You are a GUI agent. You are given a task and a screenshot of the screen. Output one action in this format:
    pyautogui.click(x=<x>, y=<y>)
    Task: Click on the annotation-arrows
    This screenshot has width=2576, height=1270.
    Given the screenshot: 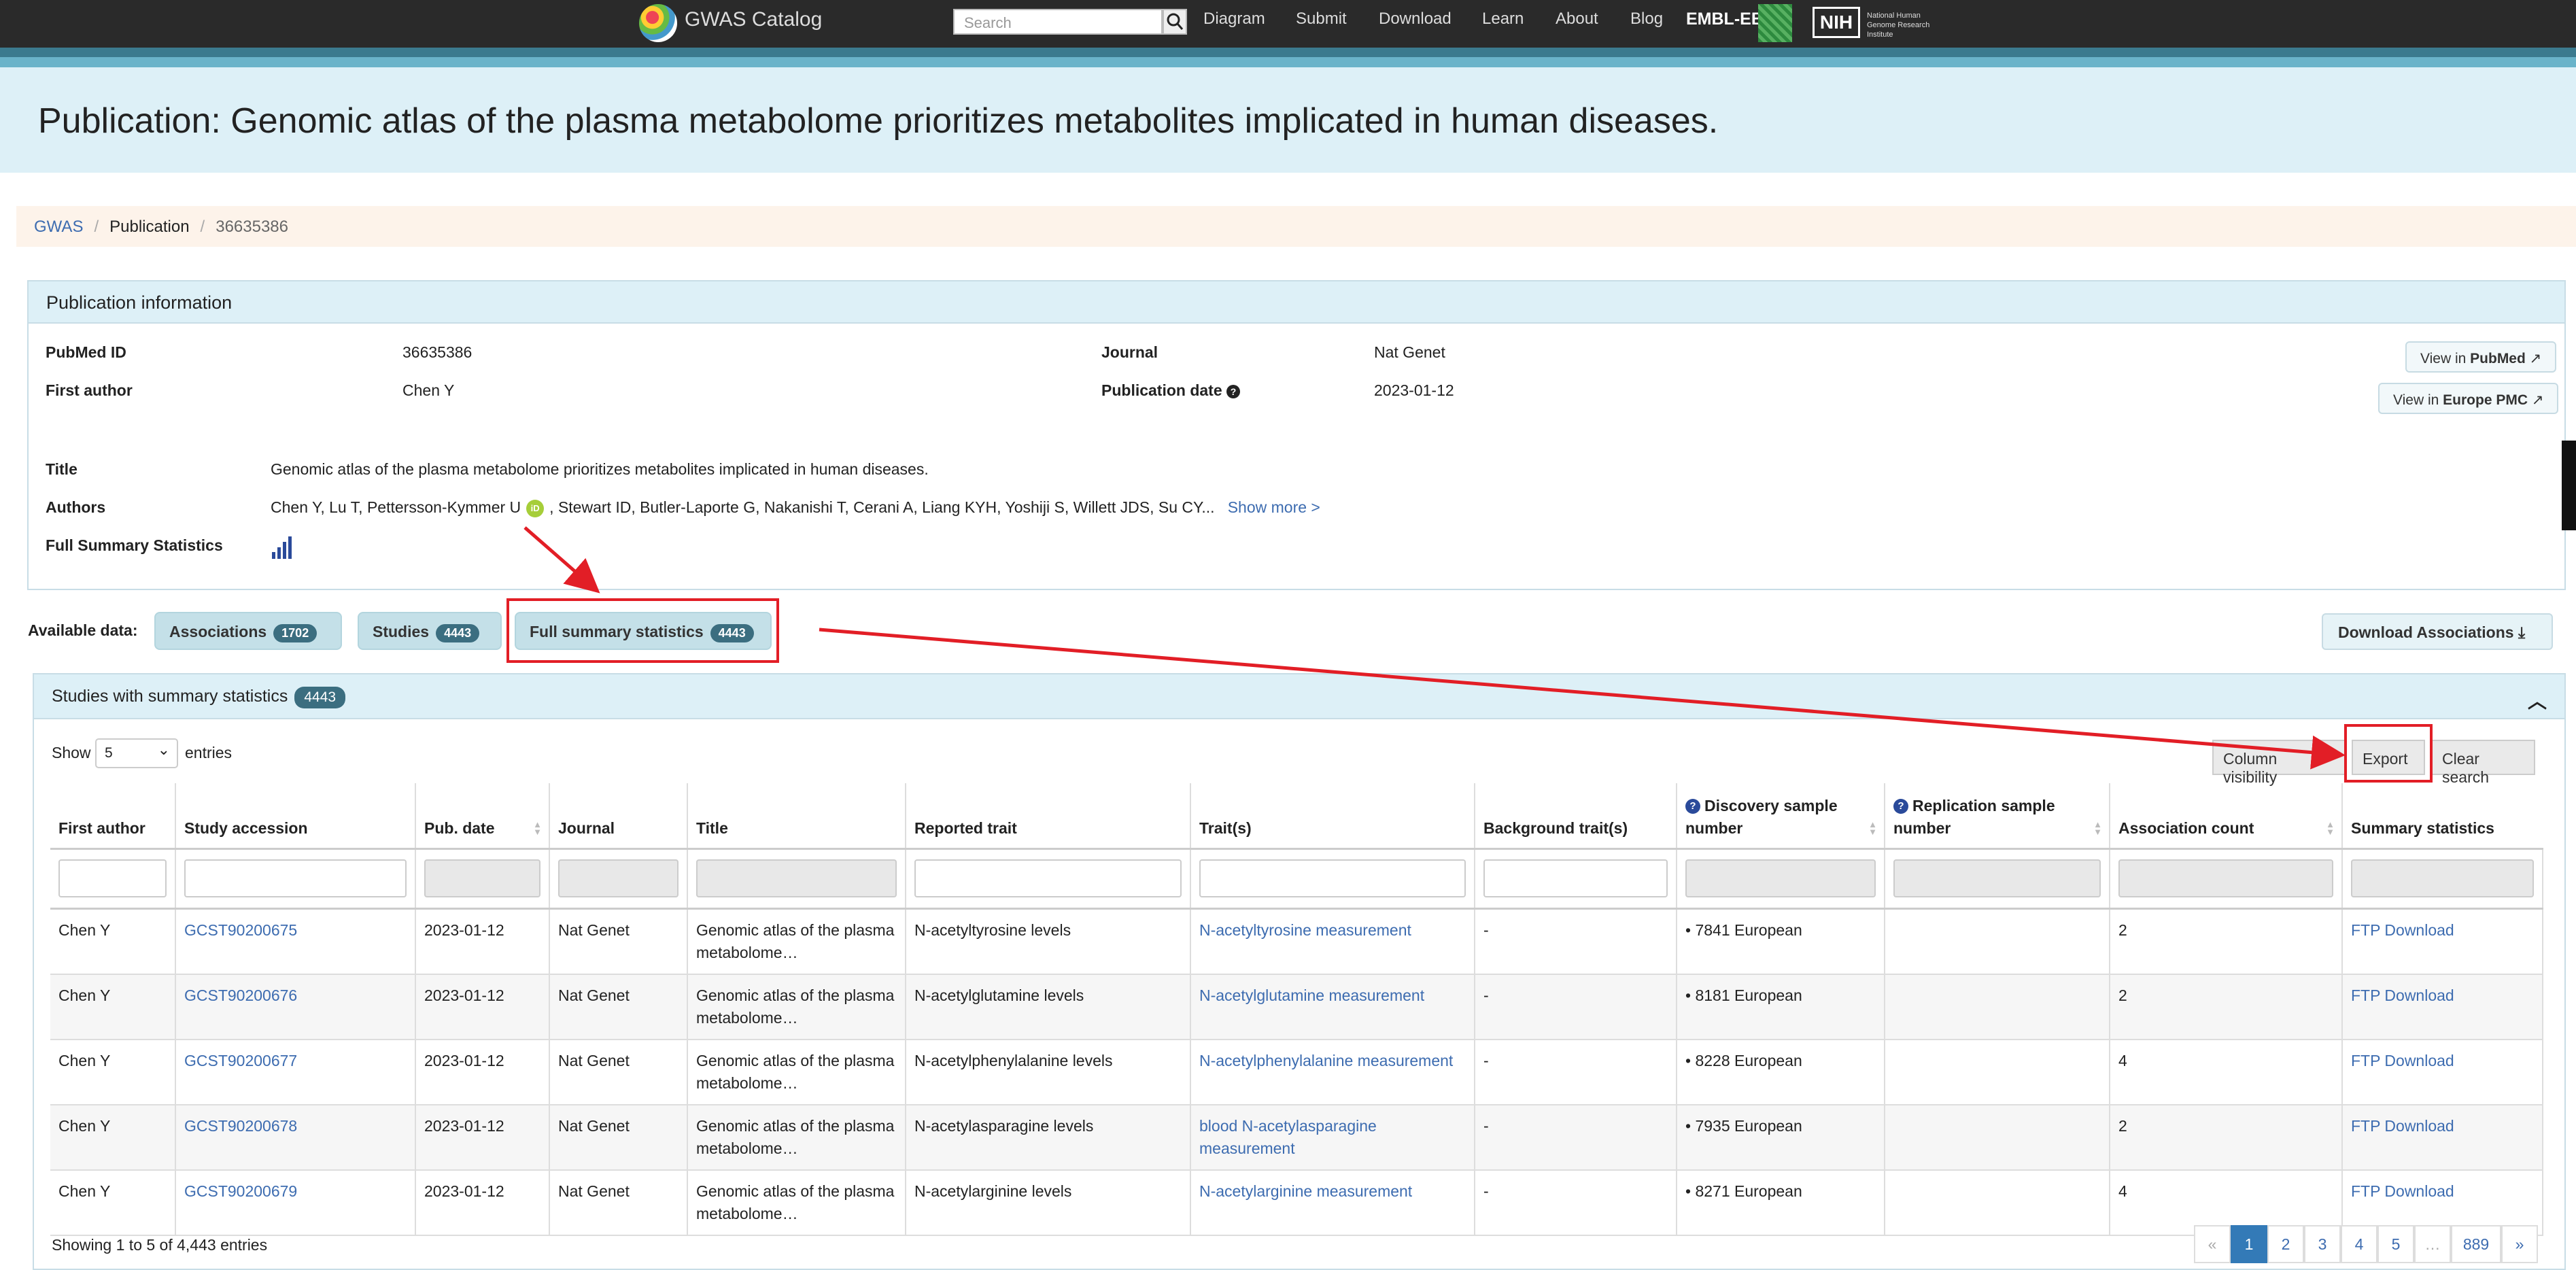 What is the action you would take?
    pyautogui.click(x=1434, y=648)
    